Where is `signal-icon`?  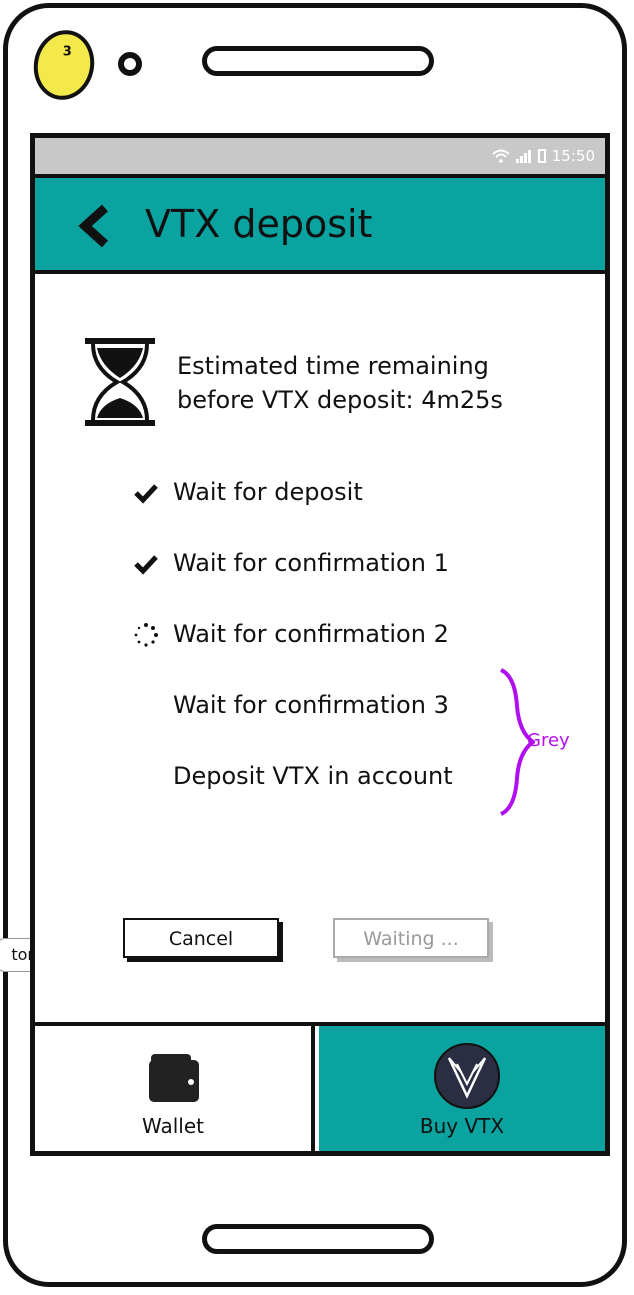 signal-icon is located at coordinates (523, 156).